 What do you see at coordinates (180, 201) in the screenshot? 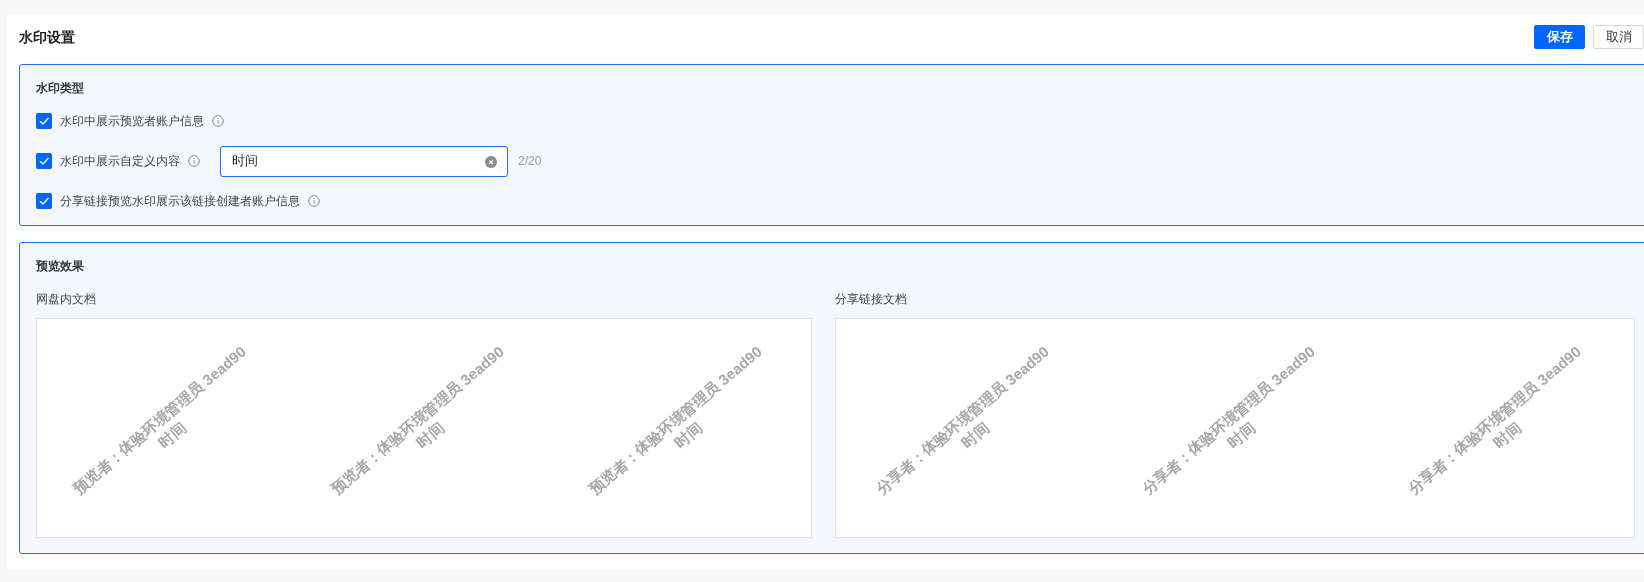
I see `option-label: 分享链接预览水印展示该链接创建者账户信息` at bounding box center [180, 201].